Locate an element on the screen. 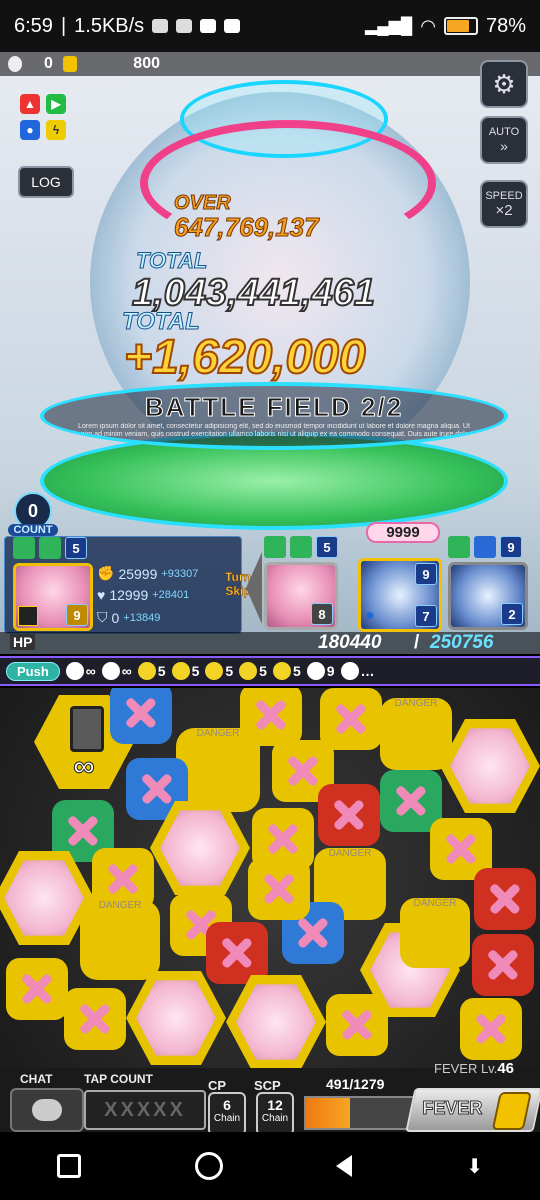  defense-bonus: +13849 is located at coordinates (142, 617).